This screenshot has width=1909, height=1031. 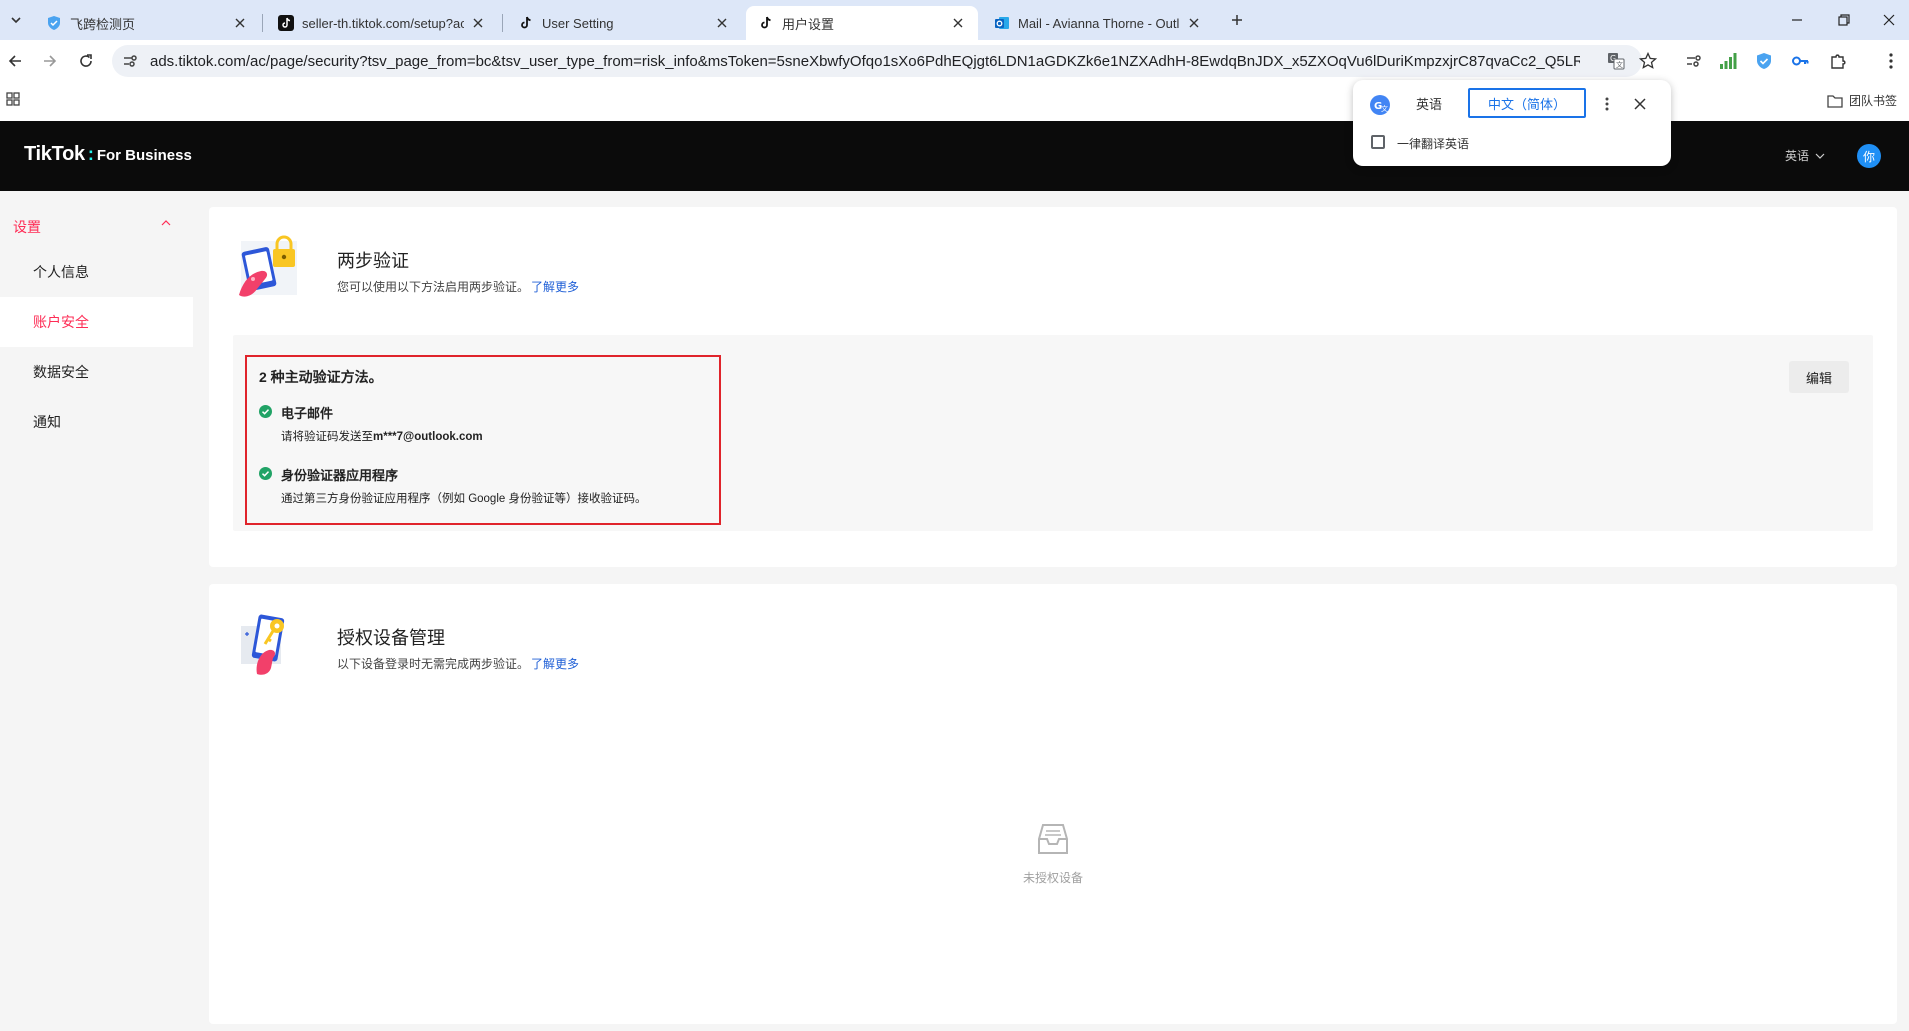 I want to click on bookmark-star-icon, so click(x=1648, y=61).